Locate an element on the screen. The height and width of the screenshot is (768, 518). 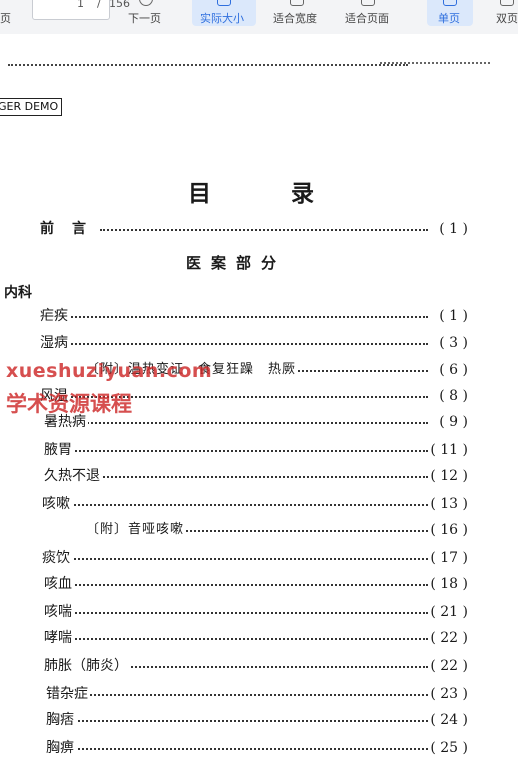
toc-entry: 肺胀（肺炎） ( 22 ) is located at coordinates (256, 666).